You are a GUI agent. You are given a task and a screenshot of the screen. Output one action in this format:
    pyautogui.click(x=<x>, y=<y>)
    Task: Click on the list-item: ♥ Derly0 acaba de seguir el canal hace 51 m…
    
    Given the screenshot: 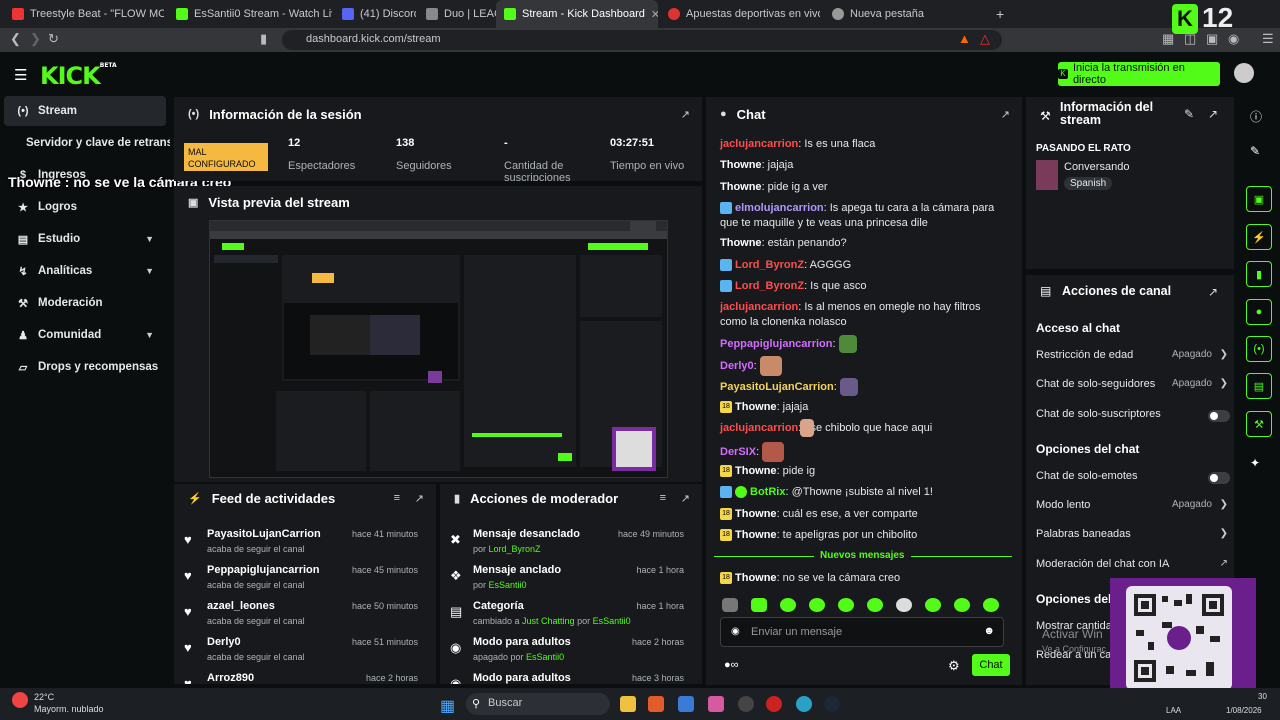 What is the action you would take?
    pyautogui.click(x=301, y=649)
    